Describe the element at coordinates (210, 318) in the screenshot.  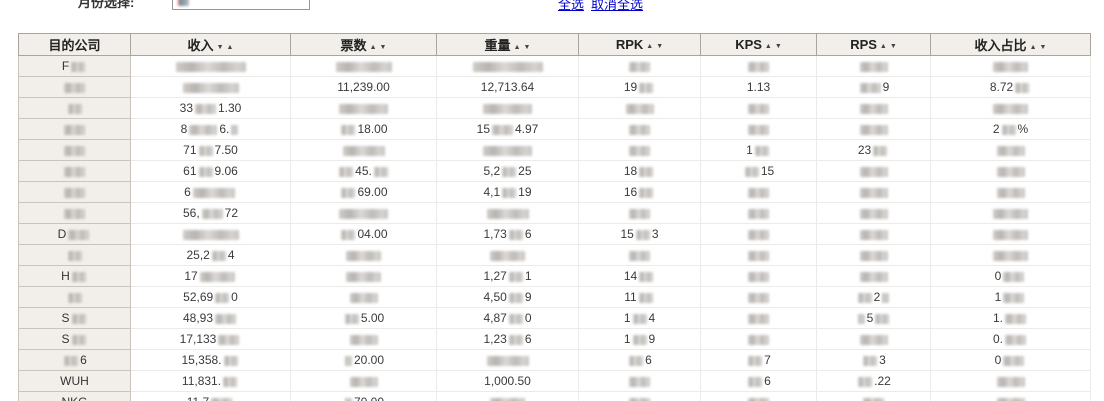
I see `cell: 48,93` at that location.